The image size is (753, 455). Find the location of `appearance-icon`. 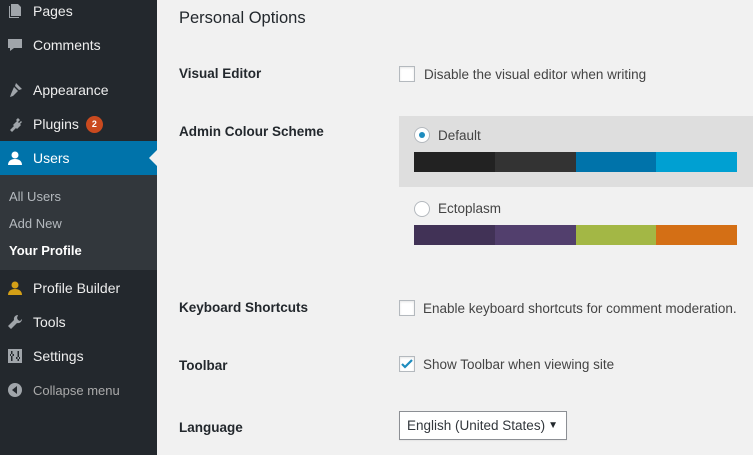

appearance-icon is located at coordinates (15, 90).